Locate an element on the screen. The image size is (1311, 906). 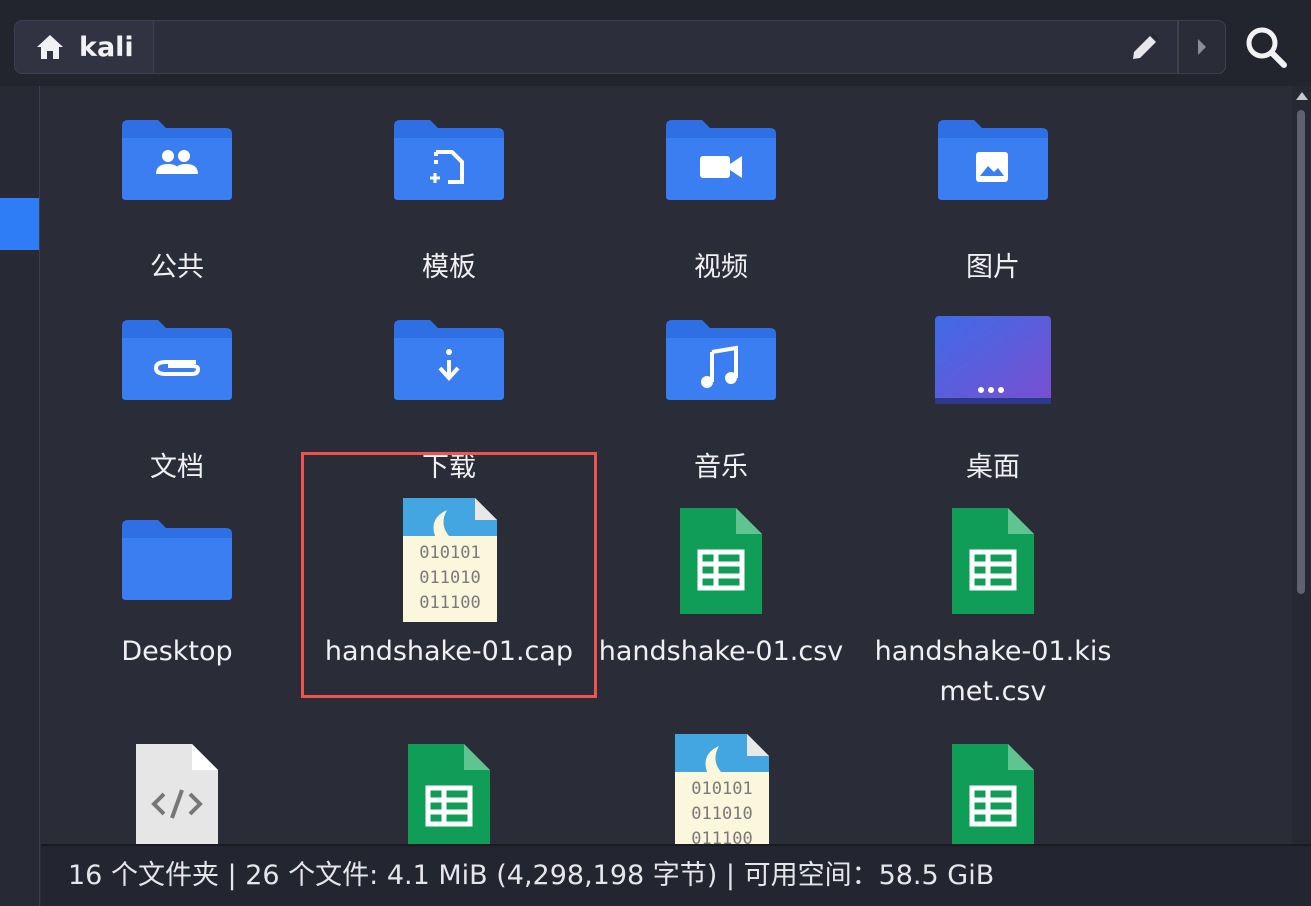
folder-downloads-icon is located at coordinates (449, 360).